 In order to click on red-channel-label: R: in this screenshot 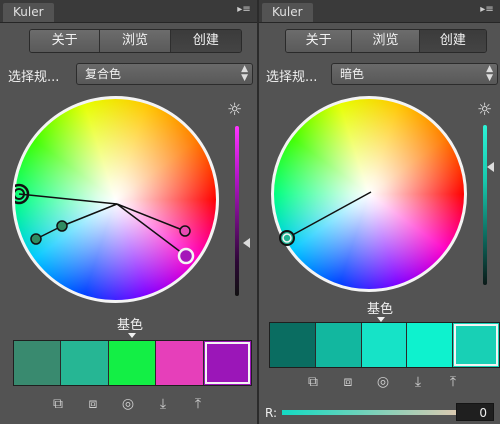, I will do `click(271, 413)`.